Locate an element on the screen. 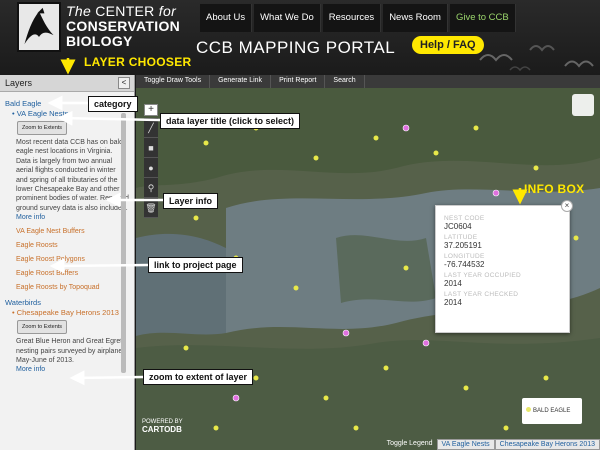 The image size is (600, 450). info-box-annotation: INFO BOX is located at coordinates (554, 189).